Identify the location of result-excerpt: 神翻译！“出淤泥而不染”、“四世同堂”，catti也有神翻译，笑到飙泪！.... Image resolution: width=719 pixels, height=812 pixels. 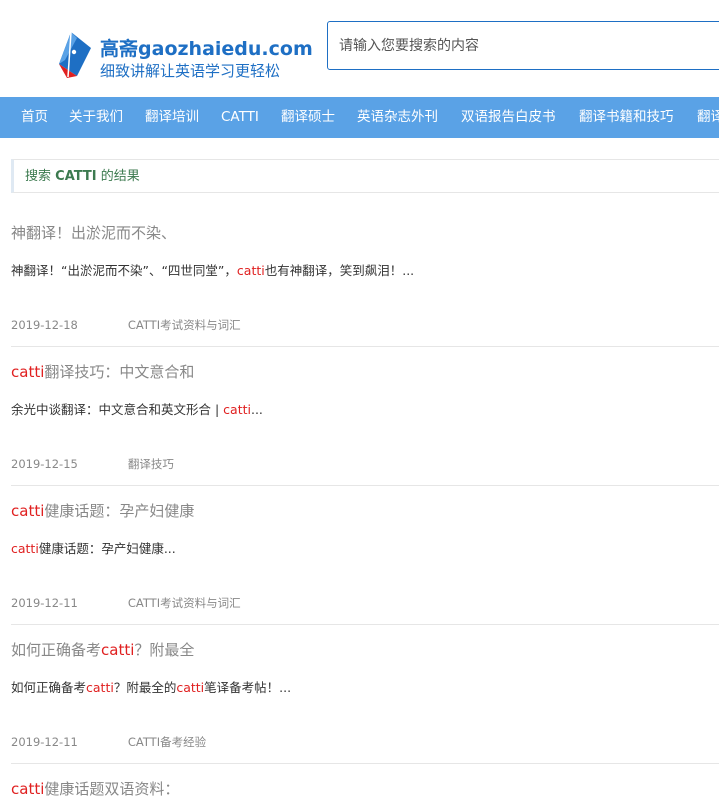
(213, 270).